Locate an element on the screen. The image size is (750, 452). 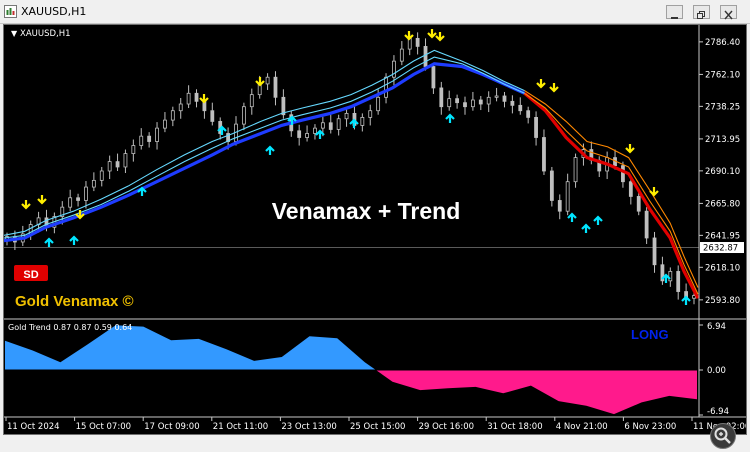
minimize-icon is located at coordinates (674, 18).